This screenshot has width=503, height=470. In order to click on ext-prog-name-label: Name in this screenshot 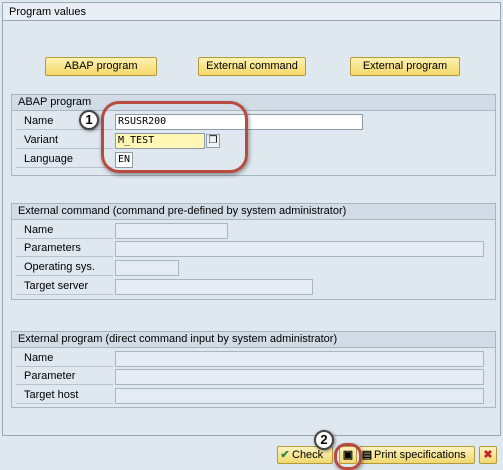, I will do `click(64, 359)`.